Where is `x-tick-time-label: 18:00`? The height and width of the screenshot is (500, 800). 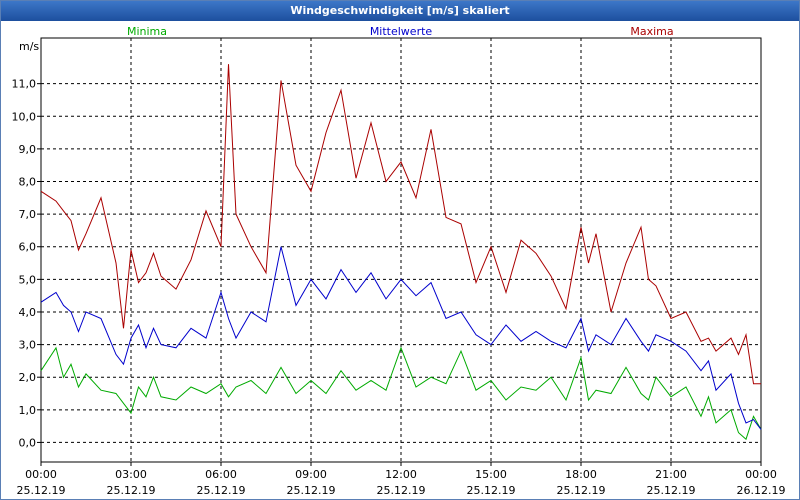
x-tick-time-label: 18:00 is located at coordinates (581, 474).